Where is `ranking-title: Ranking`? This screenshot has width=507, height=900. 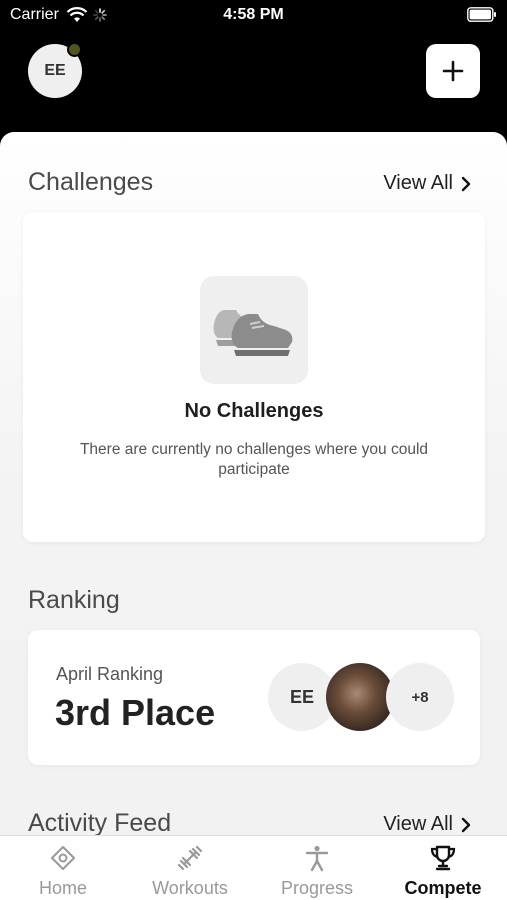
ranking-title: Ranking is located at coordinates (74, 600).